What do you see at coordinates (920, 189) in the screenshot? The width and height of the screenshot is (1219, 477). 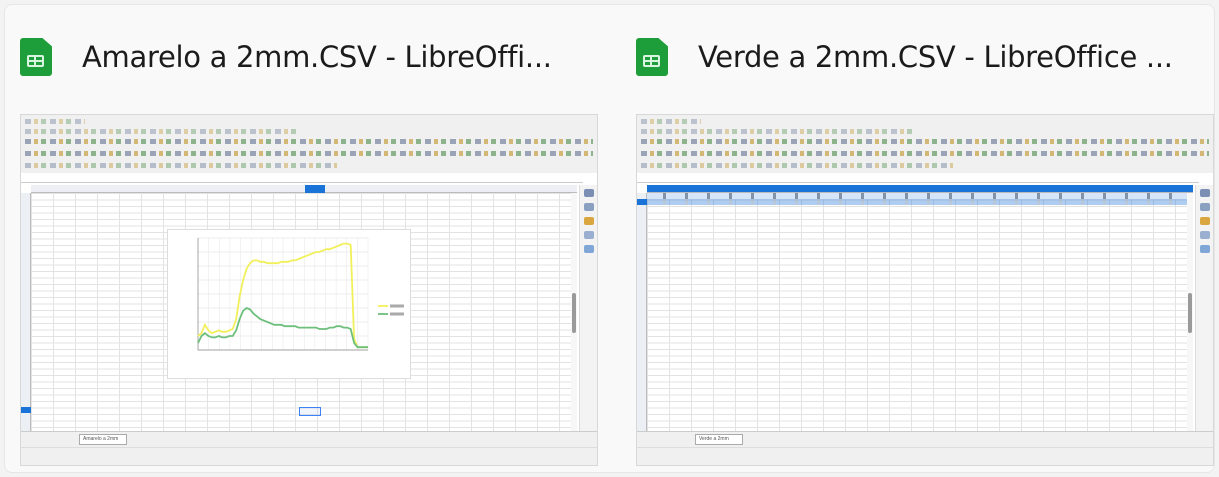 I see `column-header-selected` at bounding box center [920, 189].